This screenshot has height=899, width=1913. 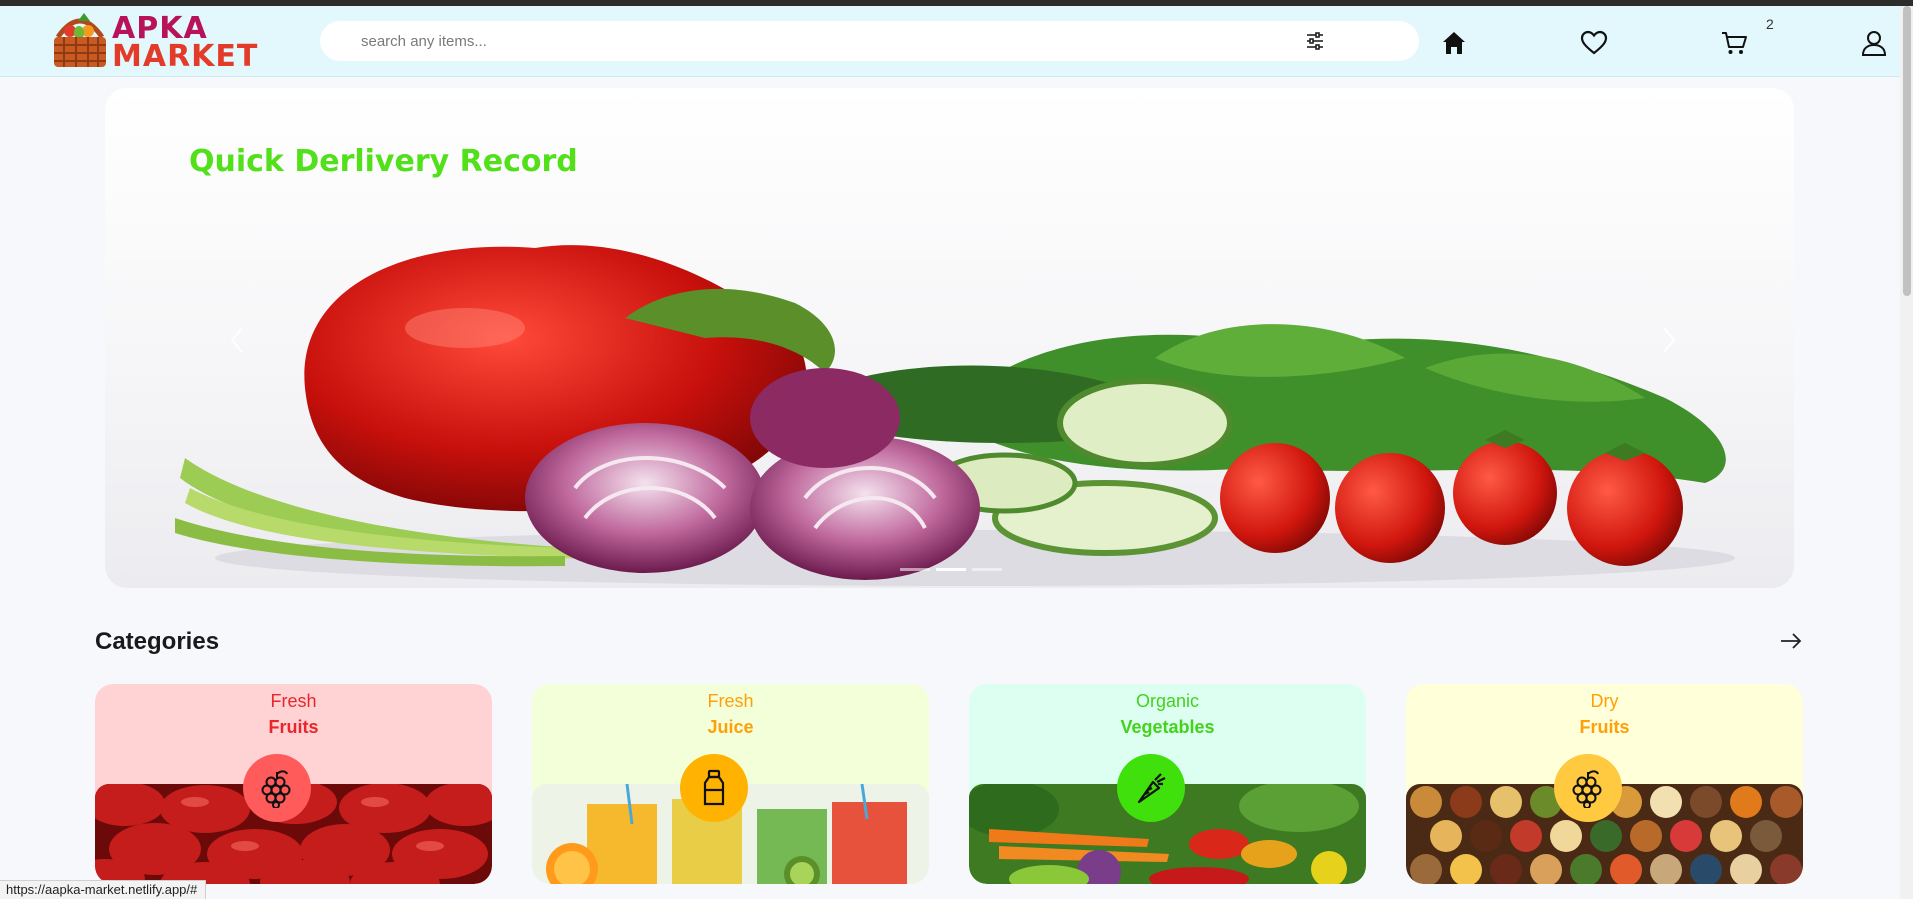 I want to click on arrow-right-icon, so click(x=1791, y=641).